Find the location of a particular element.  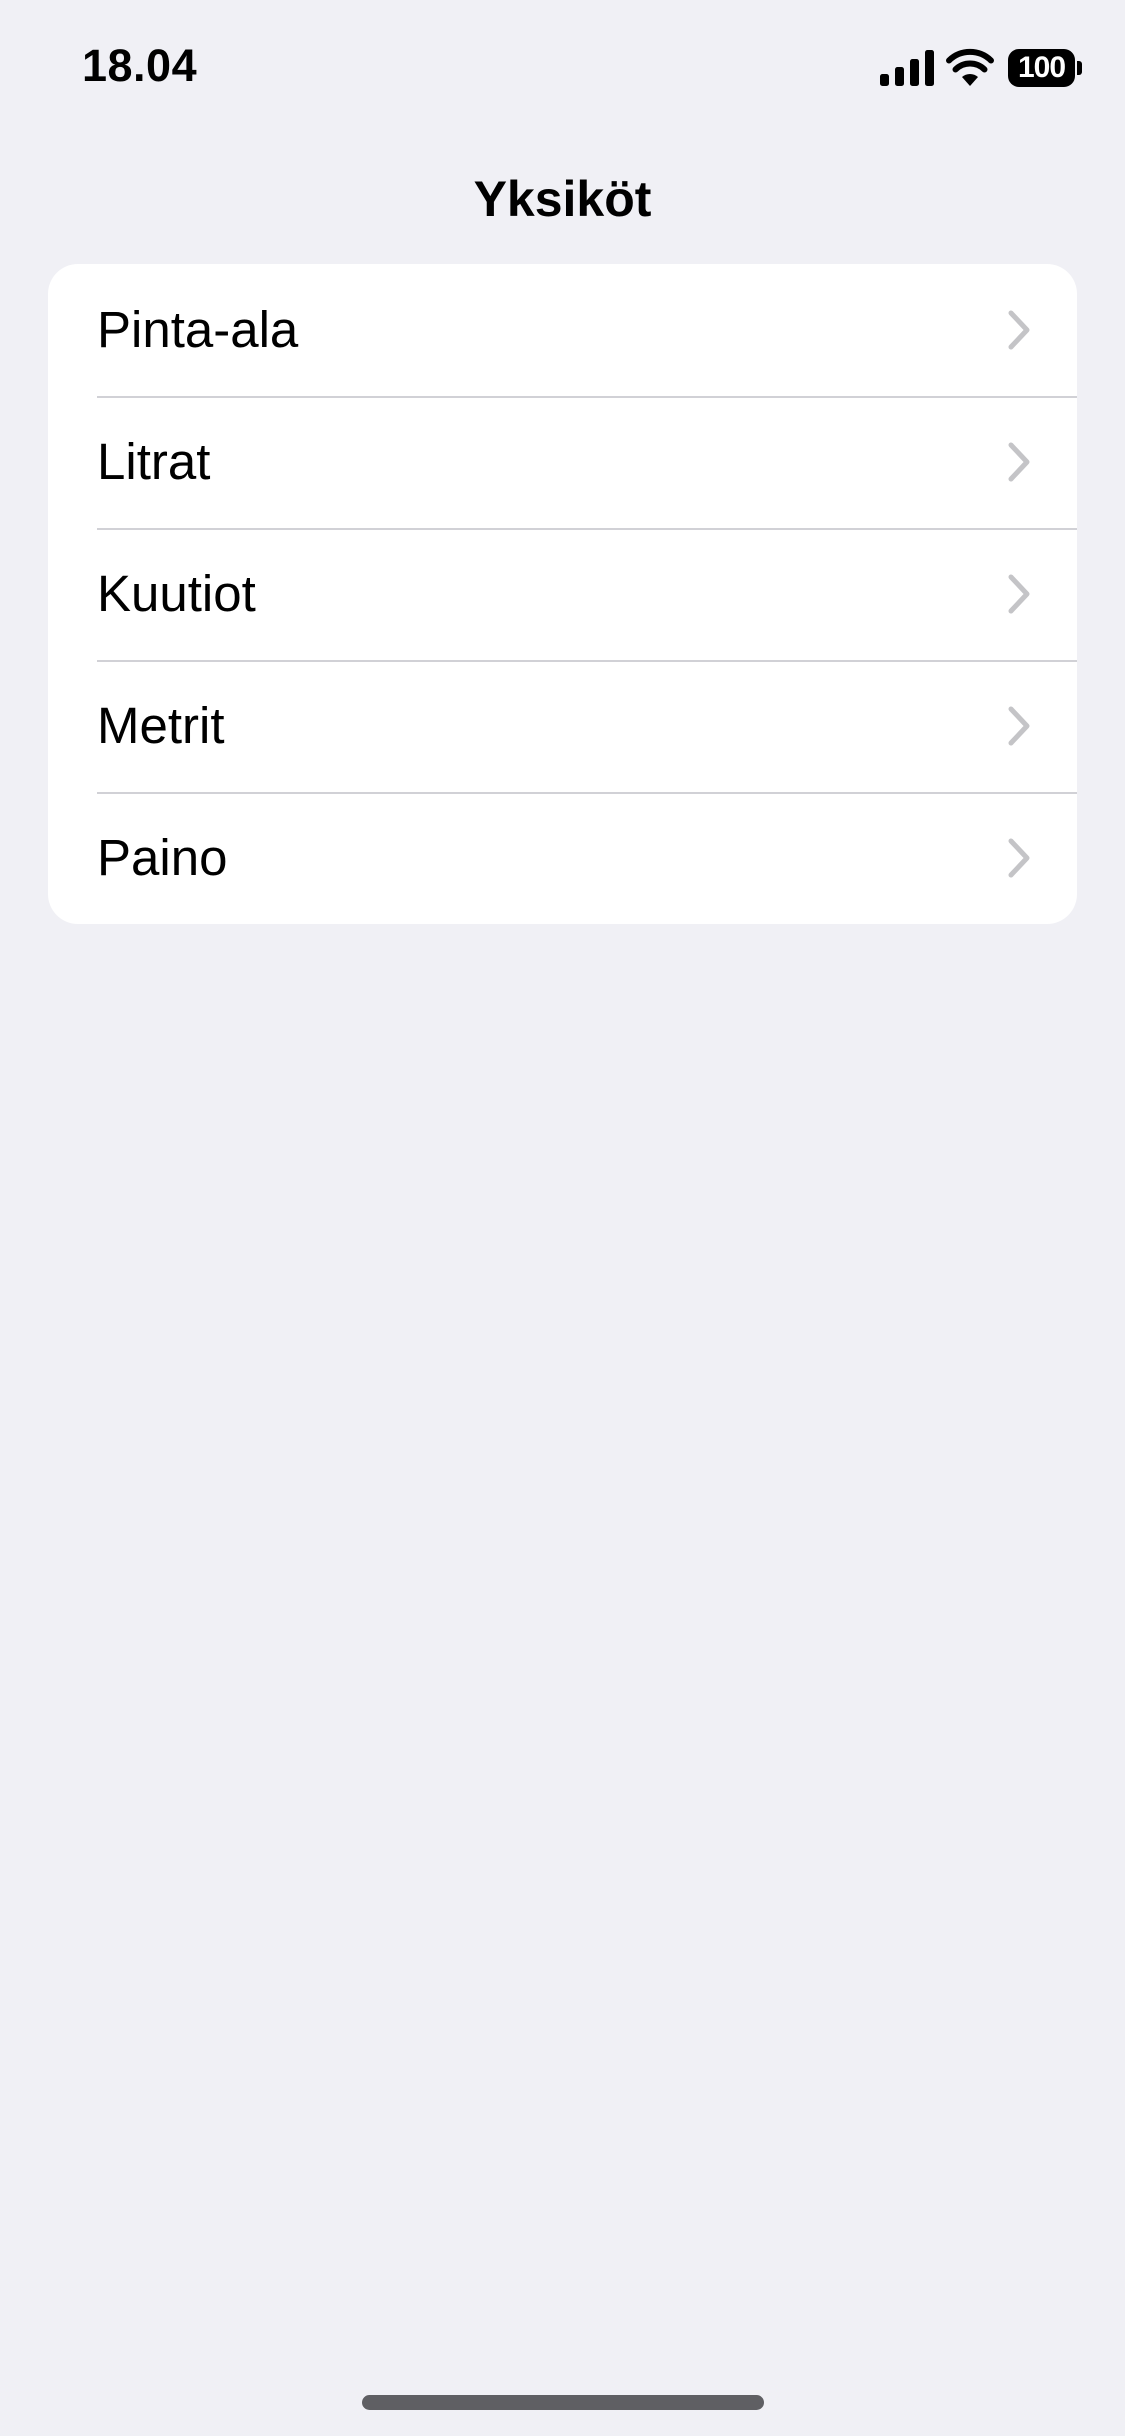

battery-level: 100 is located at coordinates (1041, 68).